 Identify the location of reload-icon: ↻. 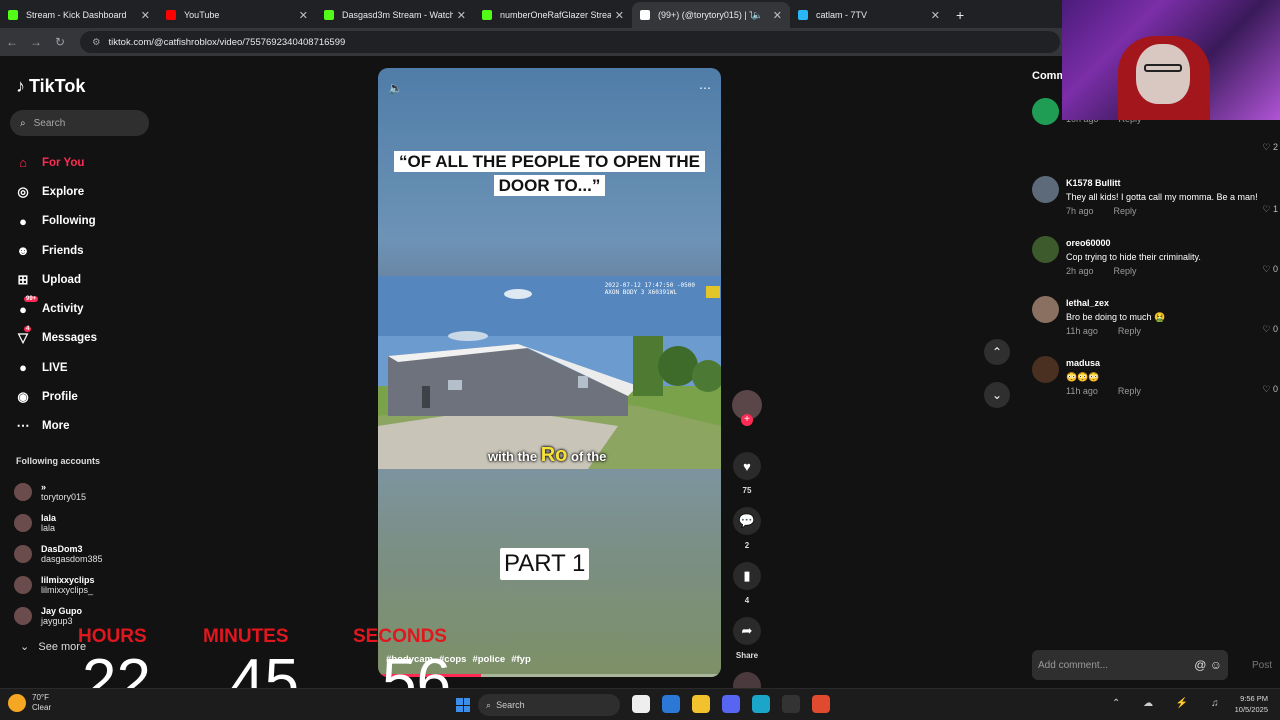
(60, 42).